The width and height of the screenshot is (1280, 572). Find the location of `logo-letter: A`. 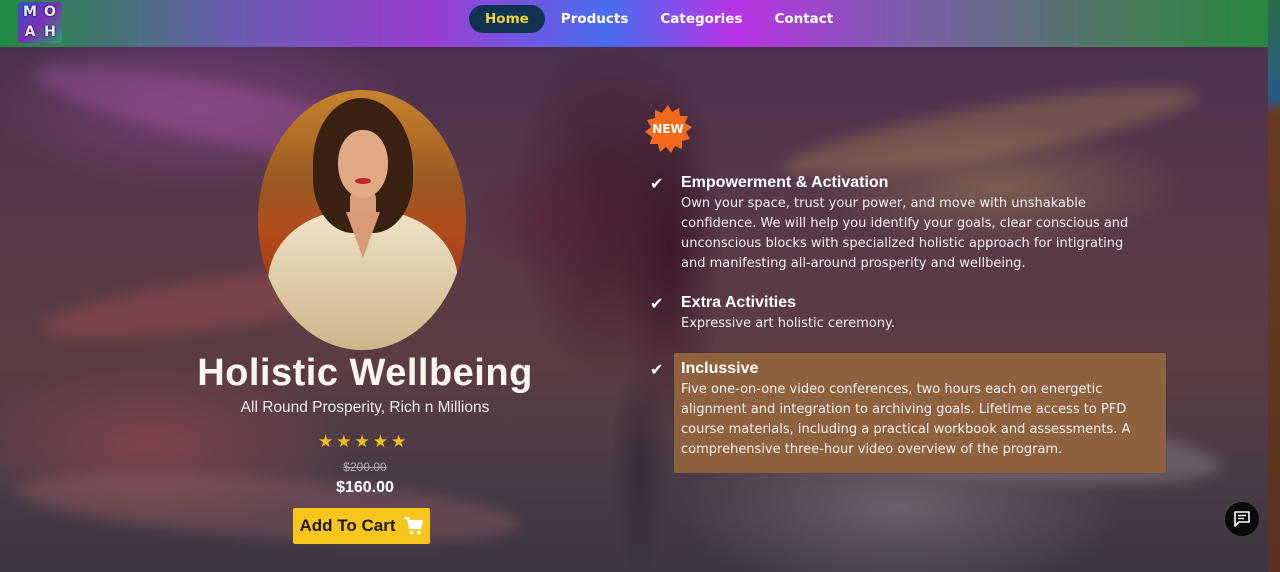

logo-letter: A is located at coordinates (30, 32).